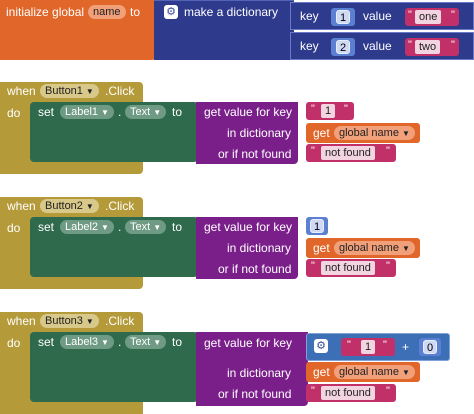  Describe the element at coordinates (69, 206) in the screenshot. I see `component-dropdown: Button2 ▼` at that location.